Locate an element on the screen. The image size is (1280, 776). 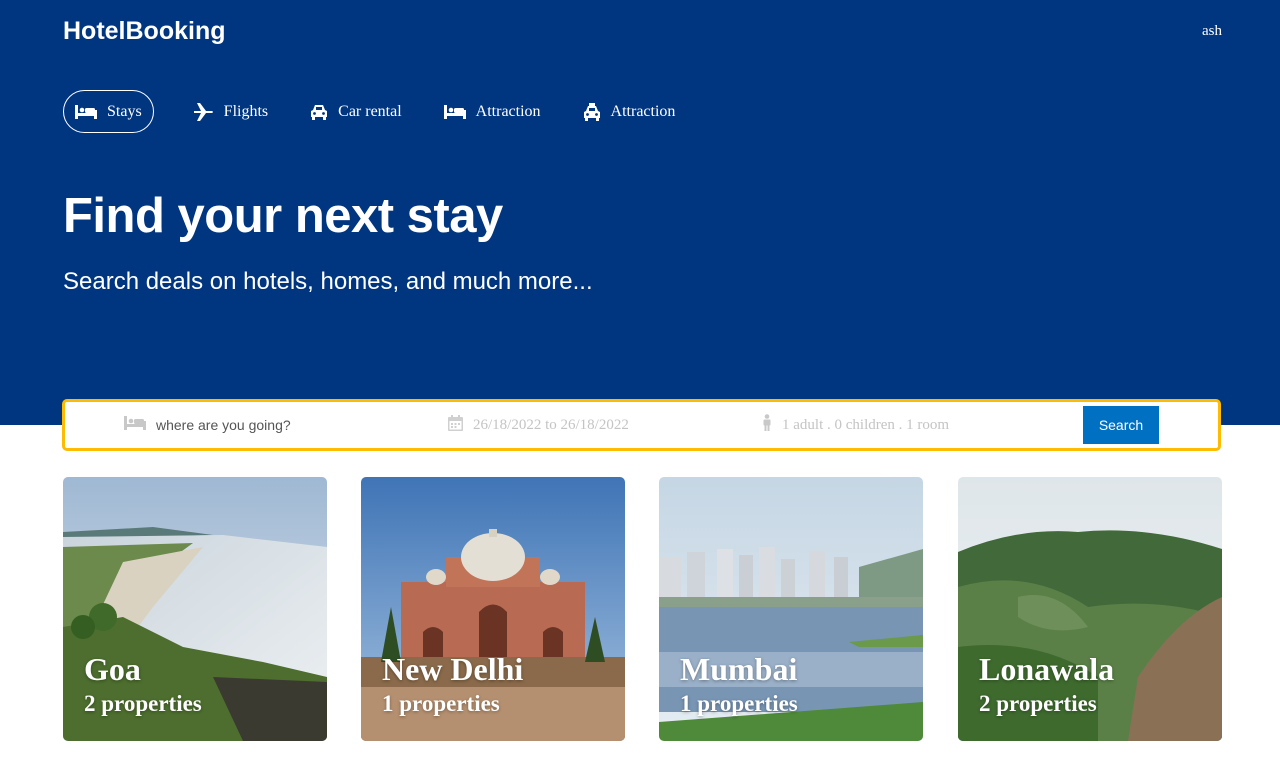
nav-item-stays: Stays is located at coordinates (108, 111).